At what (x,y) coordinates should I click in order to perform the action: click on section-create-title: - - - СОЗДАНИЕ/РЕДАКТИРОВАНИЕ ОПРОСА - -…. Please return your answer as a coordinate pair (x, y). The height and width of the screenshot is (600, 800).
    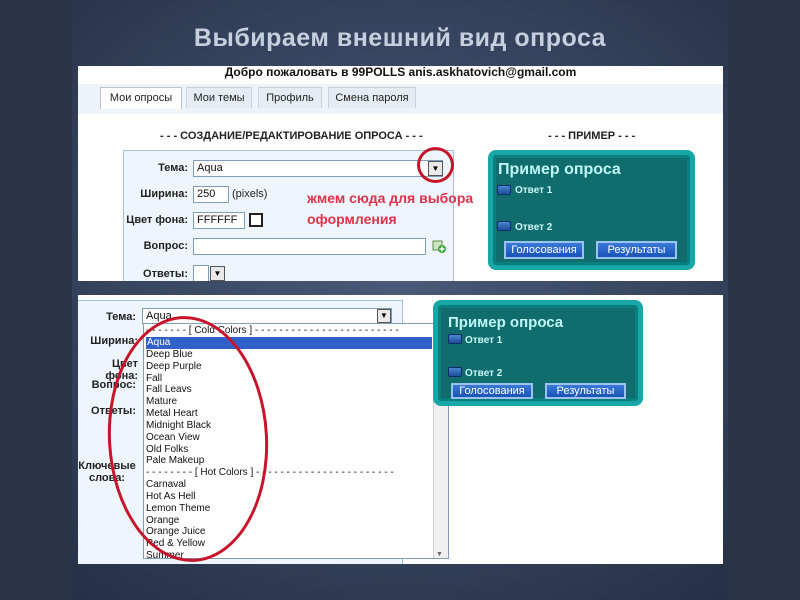
    Looking at the image, I should click on (291, 136).